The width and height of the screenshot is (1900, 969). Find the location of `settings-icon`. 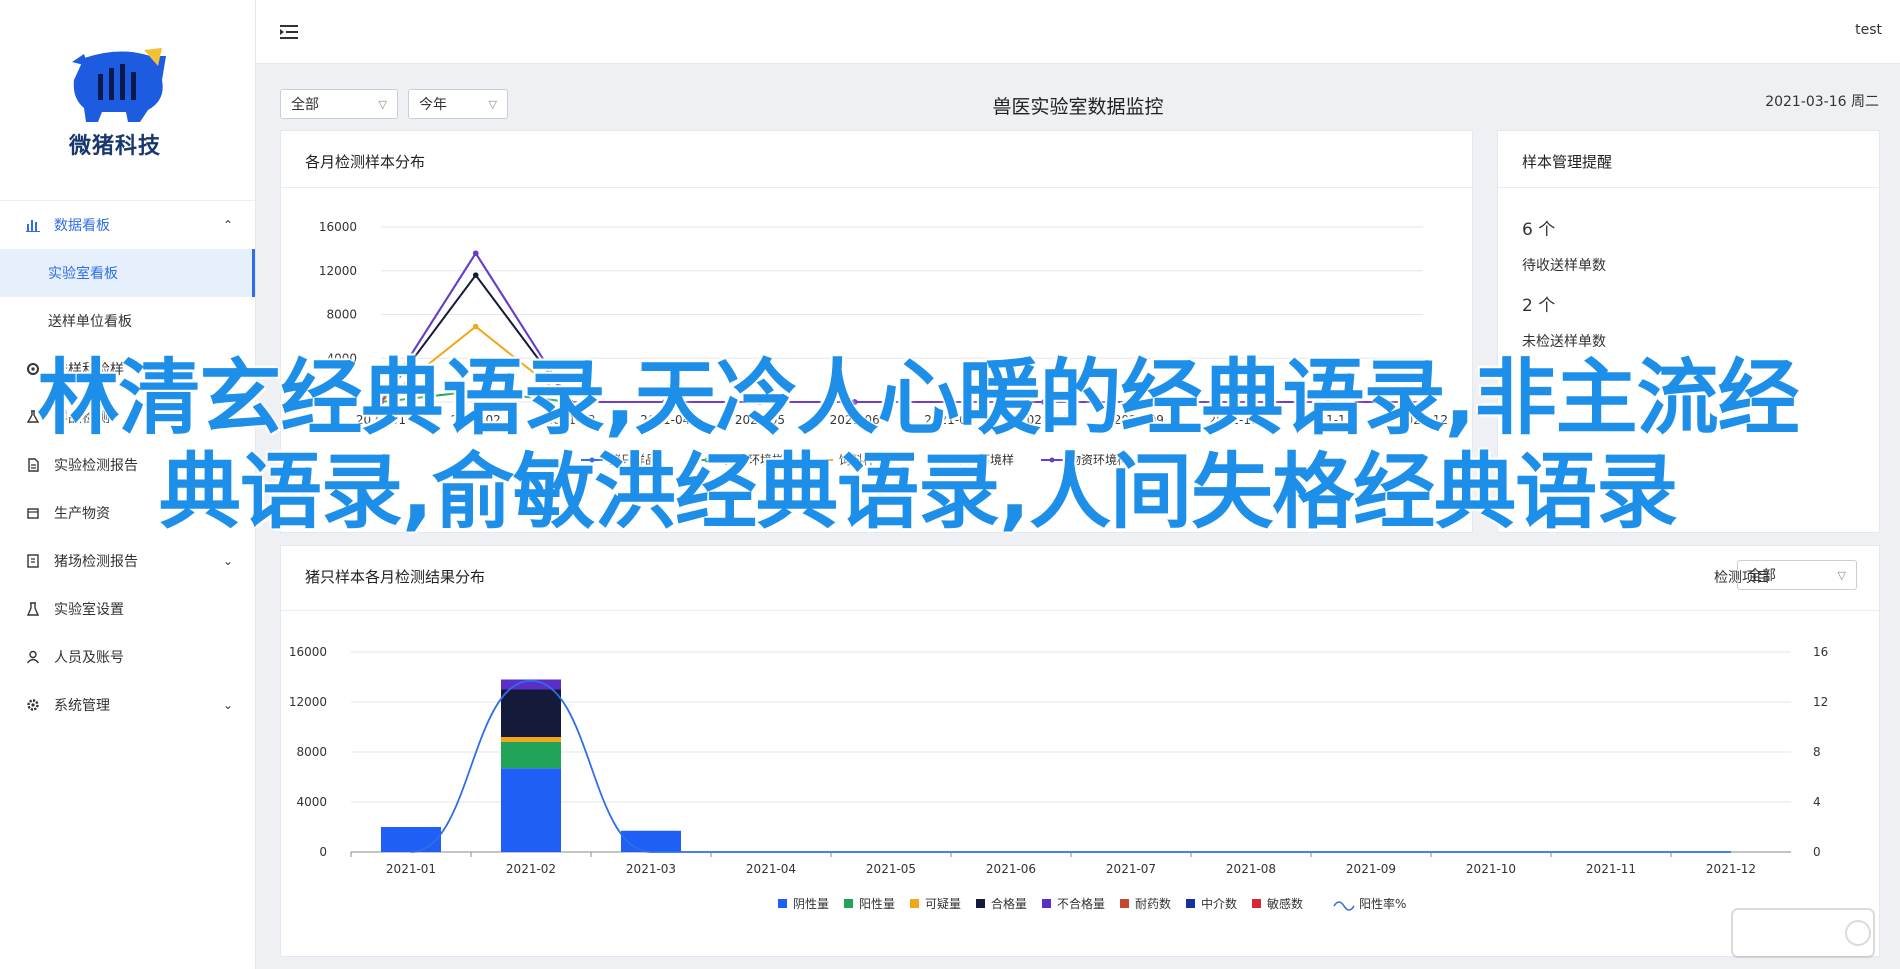

settings-icon is located at coordinates (33, 705).